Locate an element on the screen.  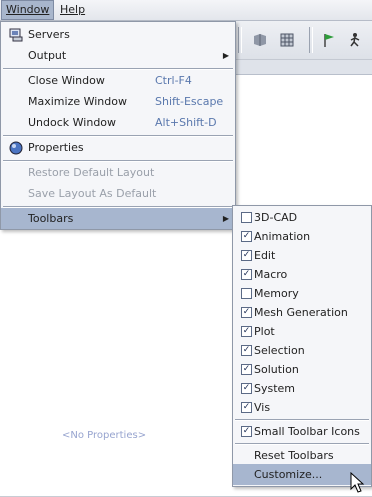
menu-item-label: 3D-CAD is located at coordinates (276, 217).